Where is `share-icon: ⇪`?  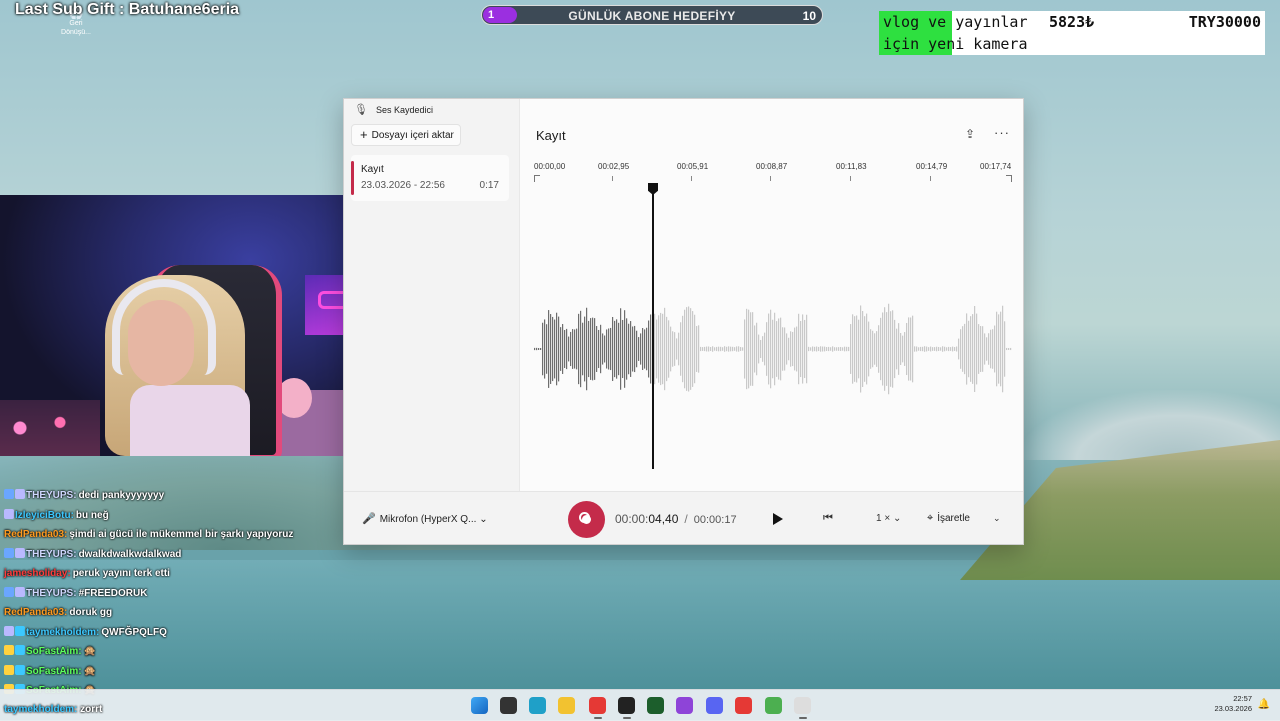 share-icon: ⇪ is located at coordinates (970, 134).